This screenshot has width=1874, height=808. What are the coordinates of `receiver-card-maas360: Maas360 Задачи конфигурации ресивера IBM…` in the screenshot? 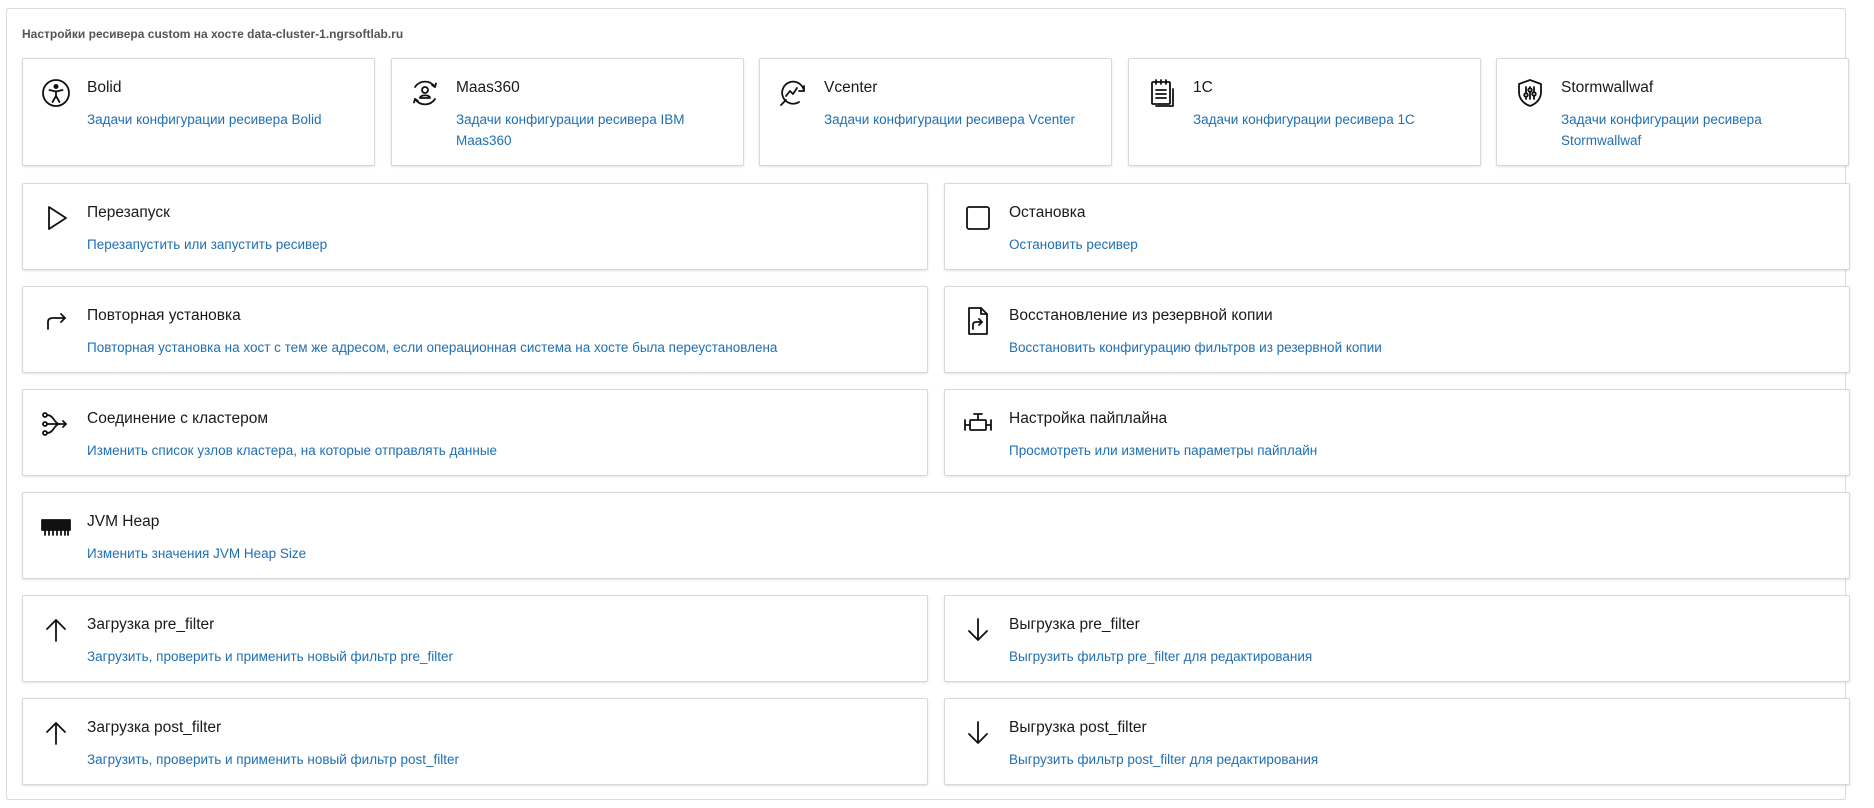 It's located at (567, 112).